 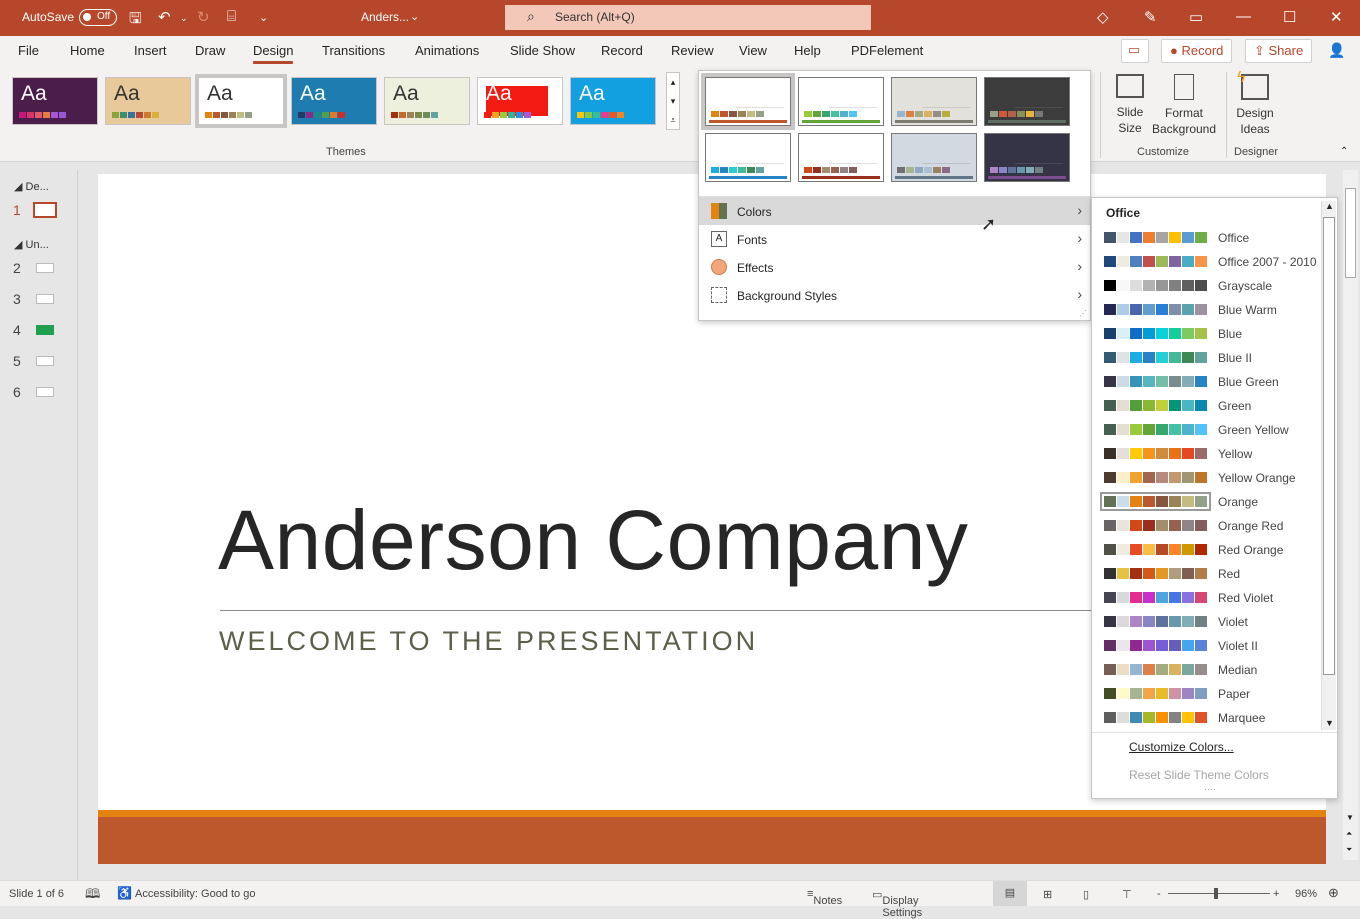 I want to click on color-palette-green-yellow: Green Yellow, so click(x=1211, y=430).